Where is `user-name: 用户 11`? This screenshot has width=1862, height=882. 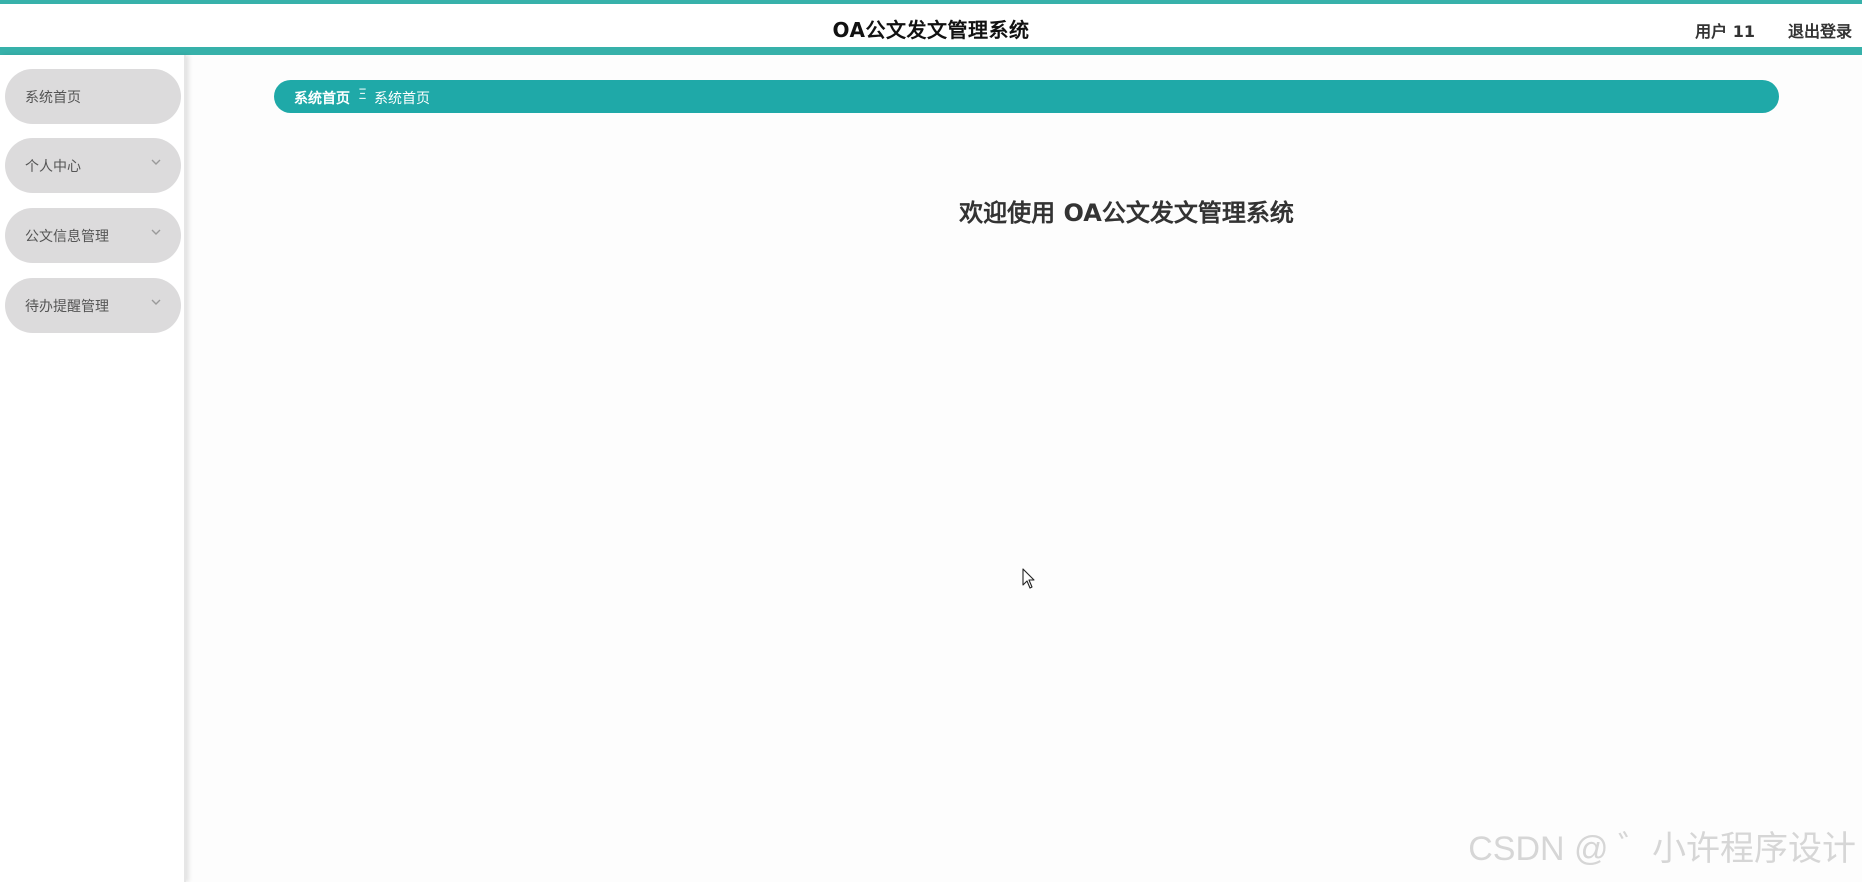
user-name: 用户 11 is located at coordinates (1725, 31).